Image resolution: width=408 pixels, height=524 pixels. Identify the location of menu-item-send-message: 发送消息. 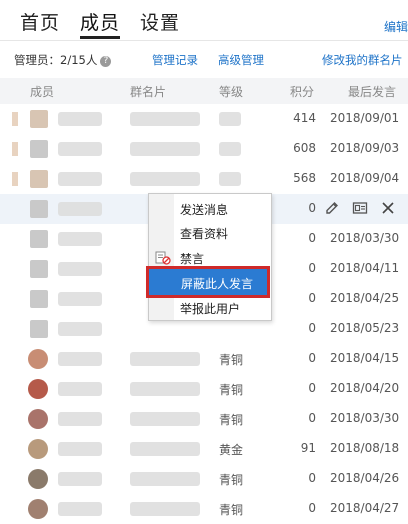
(204, 209).